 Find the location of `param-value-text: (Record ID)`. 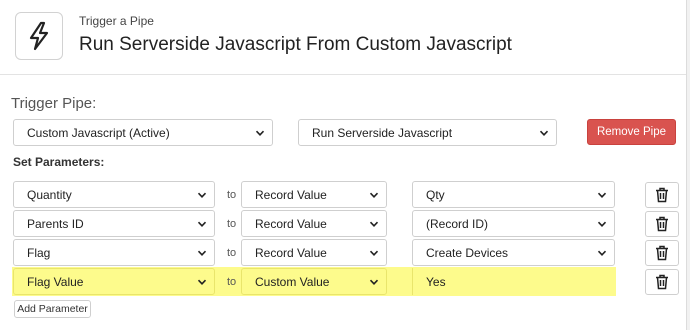

param-value-text: (Record ID) is located at coordinates (457, 223).